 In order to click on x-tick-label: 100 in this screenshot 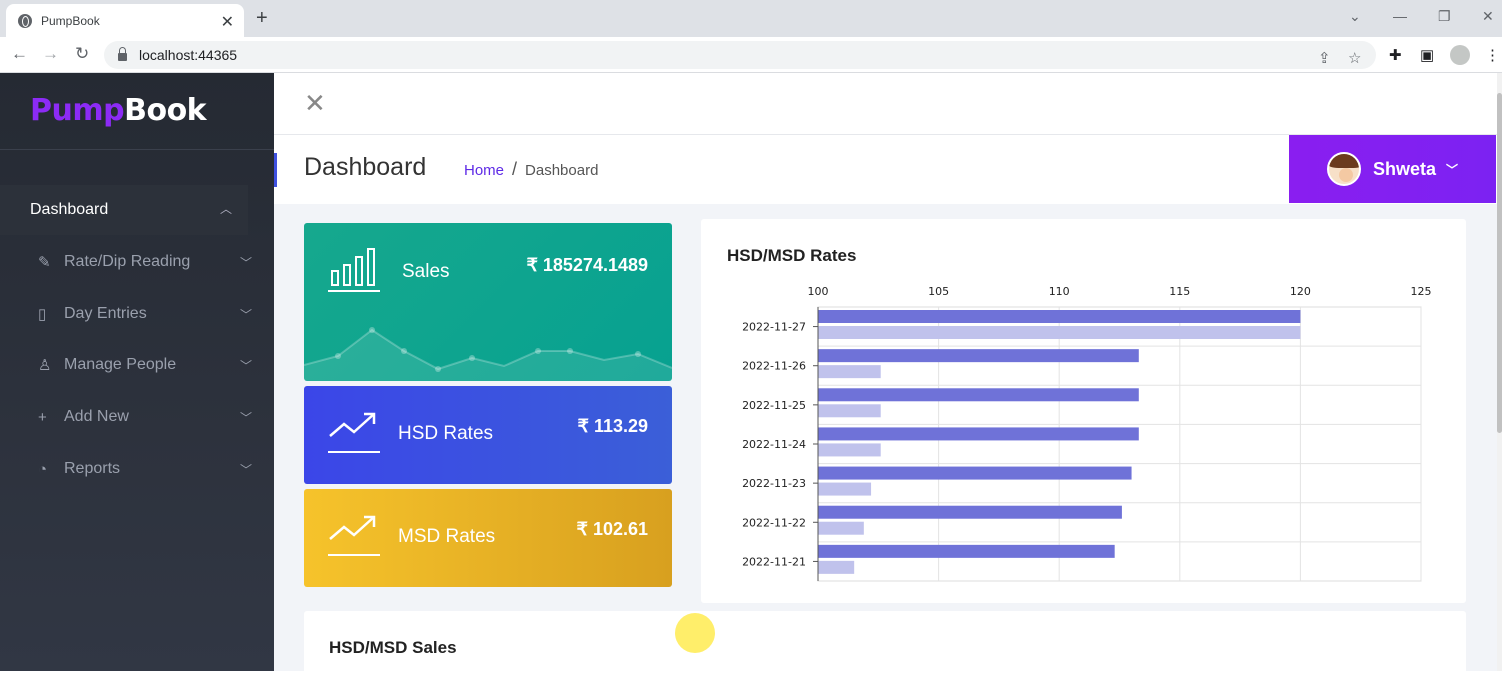, I will do `click(818, 291)`.